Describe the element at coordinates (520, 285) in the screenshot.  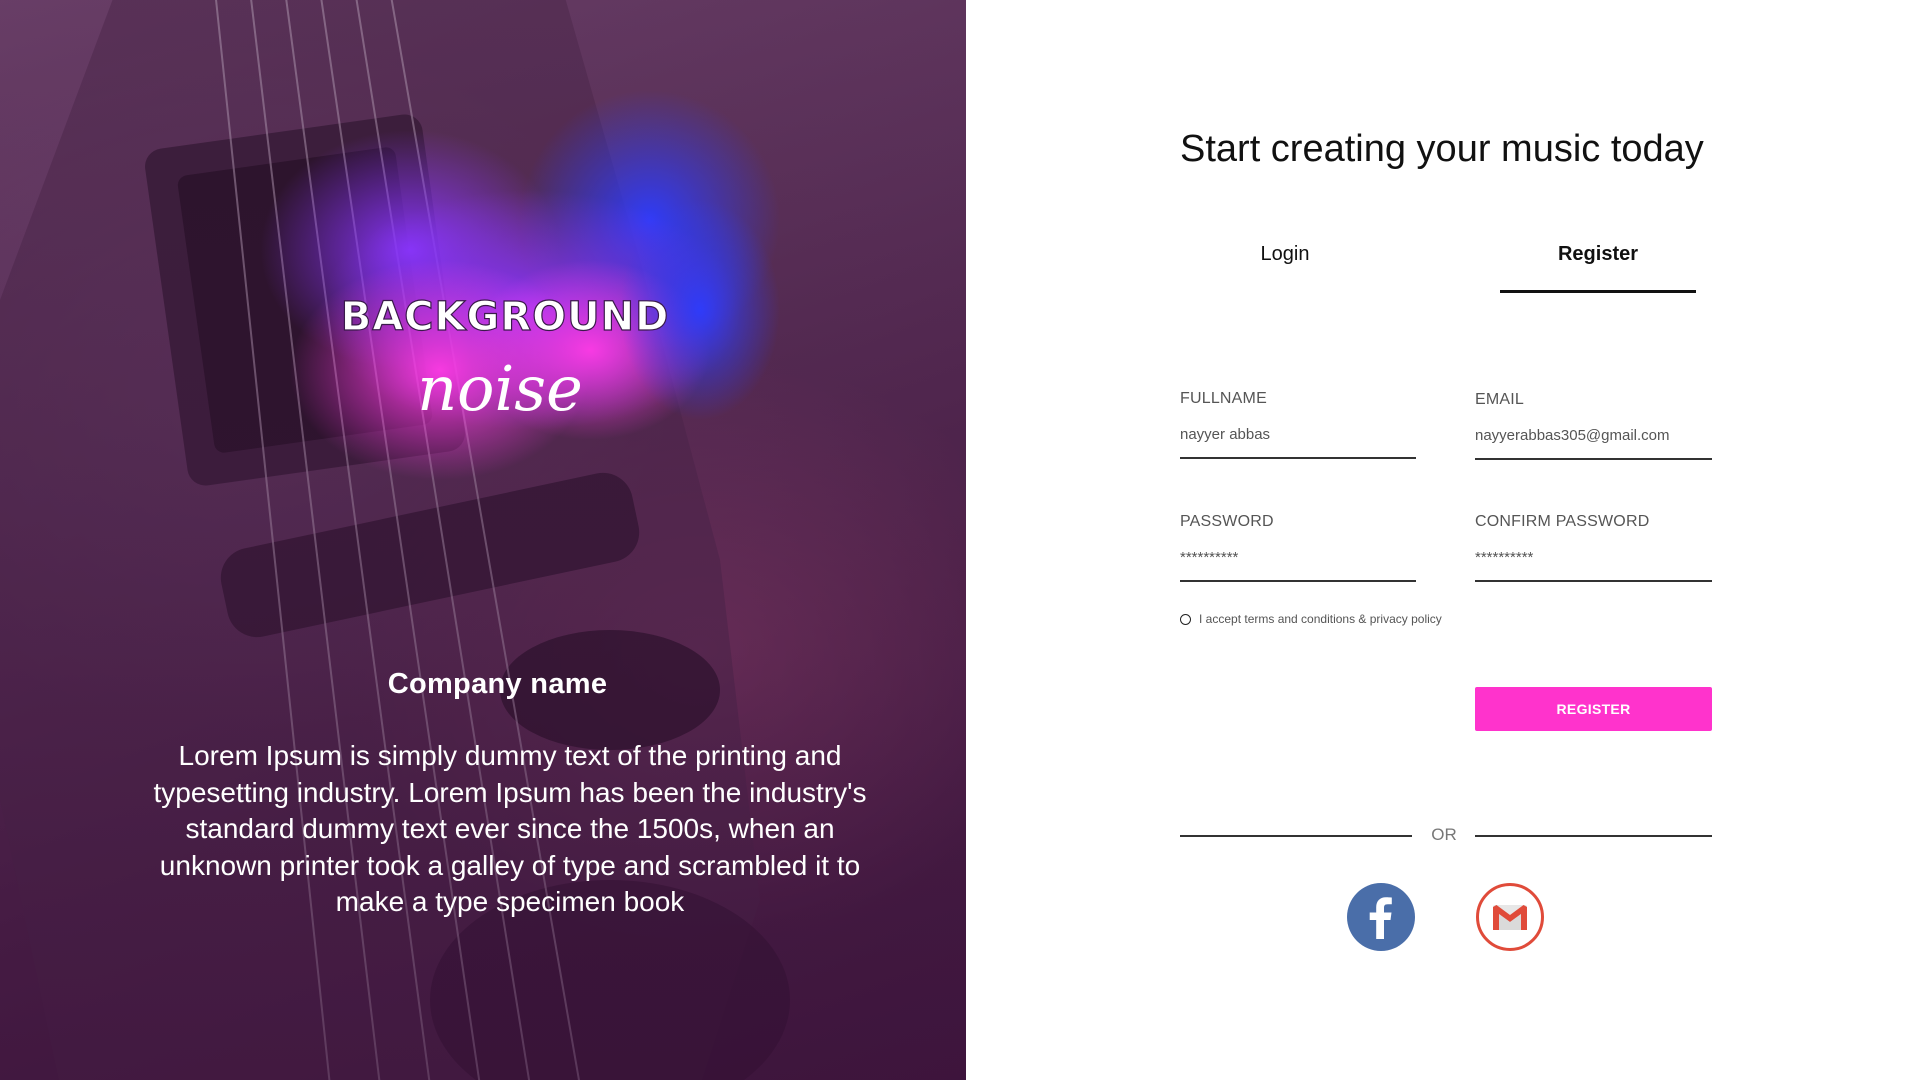
I see `background-noise-logo: BACKGROUND noise` at that location.